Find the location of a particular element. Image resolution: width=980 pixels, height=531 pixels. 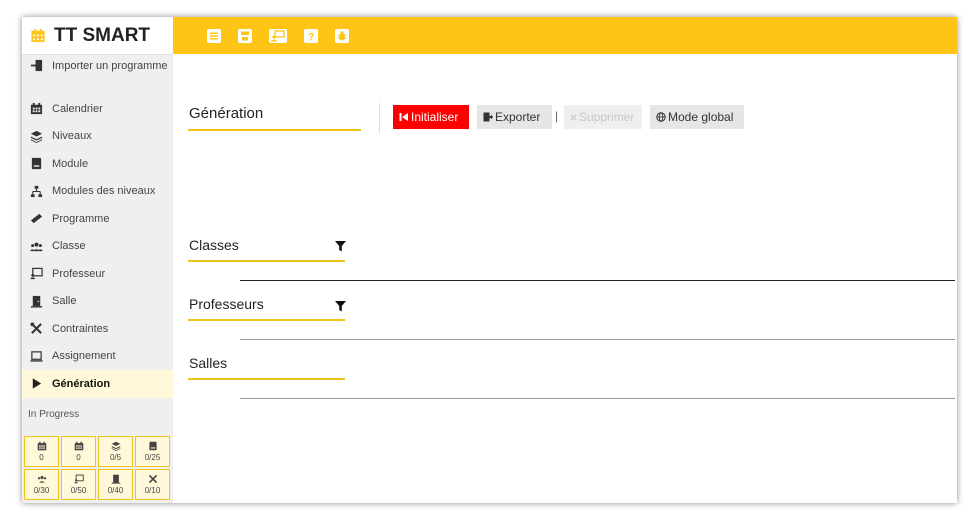

progress-label: In Progress is located at coordinates (54, 414).